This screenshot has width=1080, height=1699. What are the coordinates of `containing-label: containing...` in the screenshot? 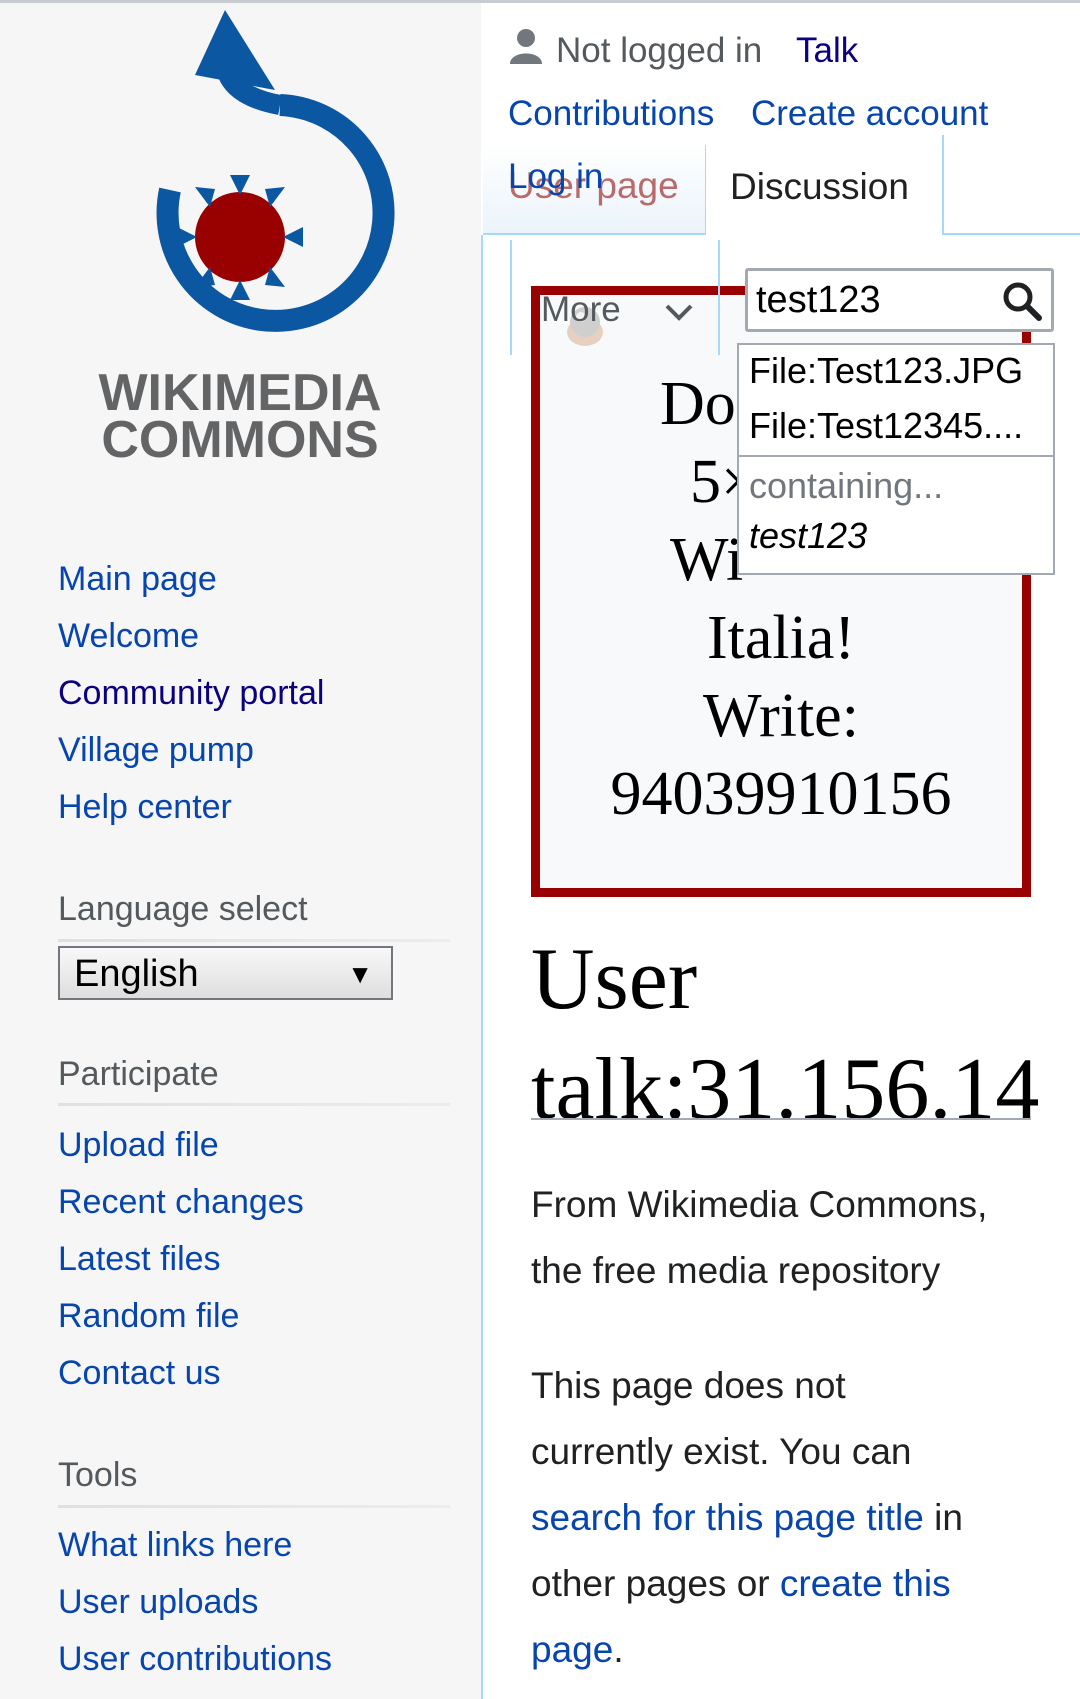 It's located at (846, 485).